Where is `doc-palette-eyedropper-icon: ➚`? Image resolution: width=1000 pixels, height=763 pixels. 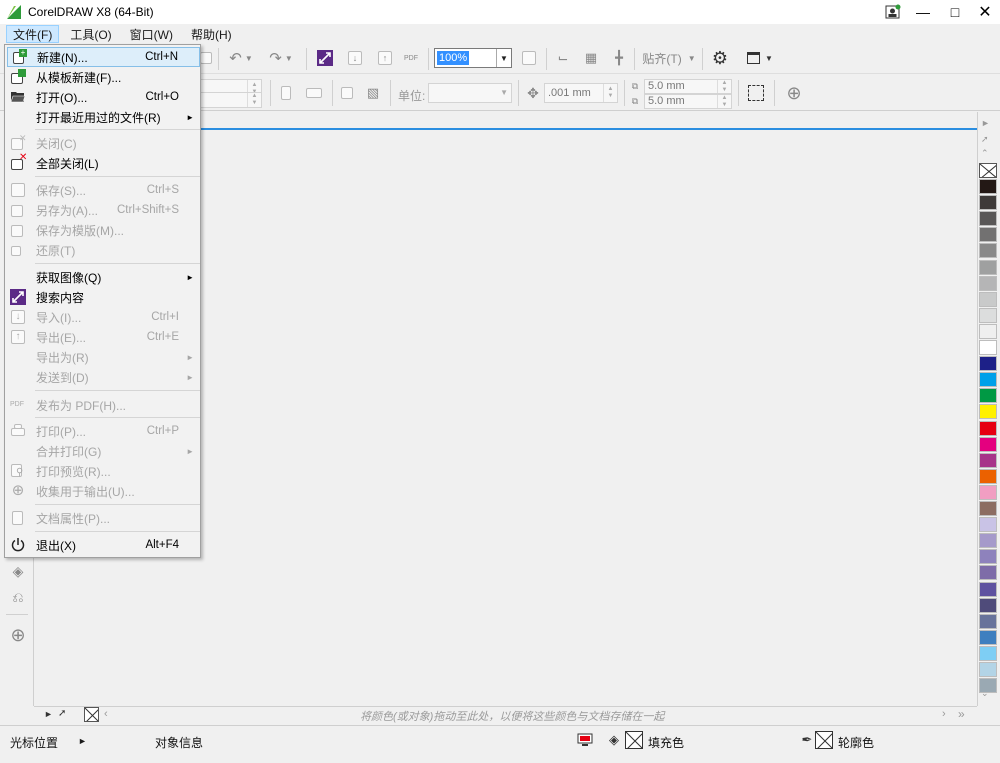 doc-palette-eyedropper-icon: ➚ is located at coordinates (62, 713).